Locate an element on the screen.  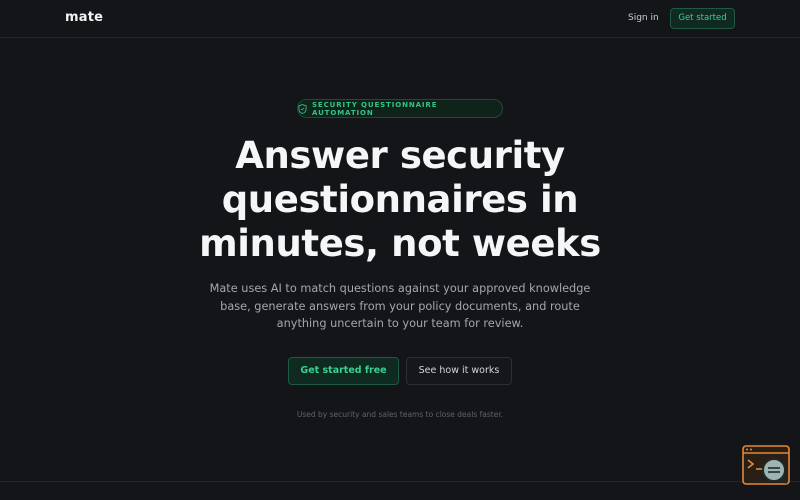
sign-in-link: Sign in is located at coordinates (643, 18).